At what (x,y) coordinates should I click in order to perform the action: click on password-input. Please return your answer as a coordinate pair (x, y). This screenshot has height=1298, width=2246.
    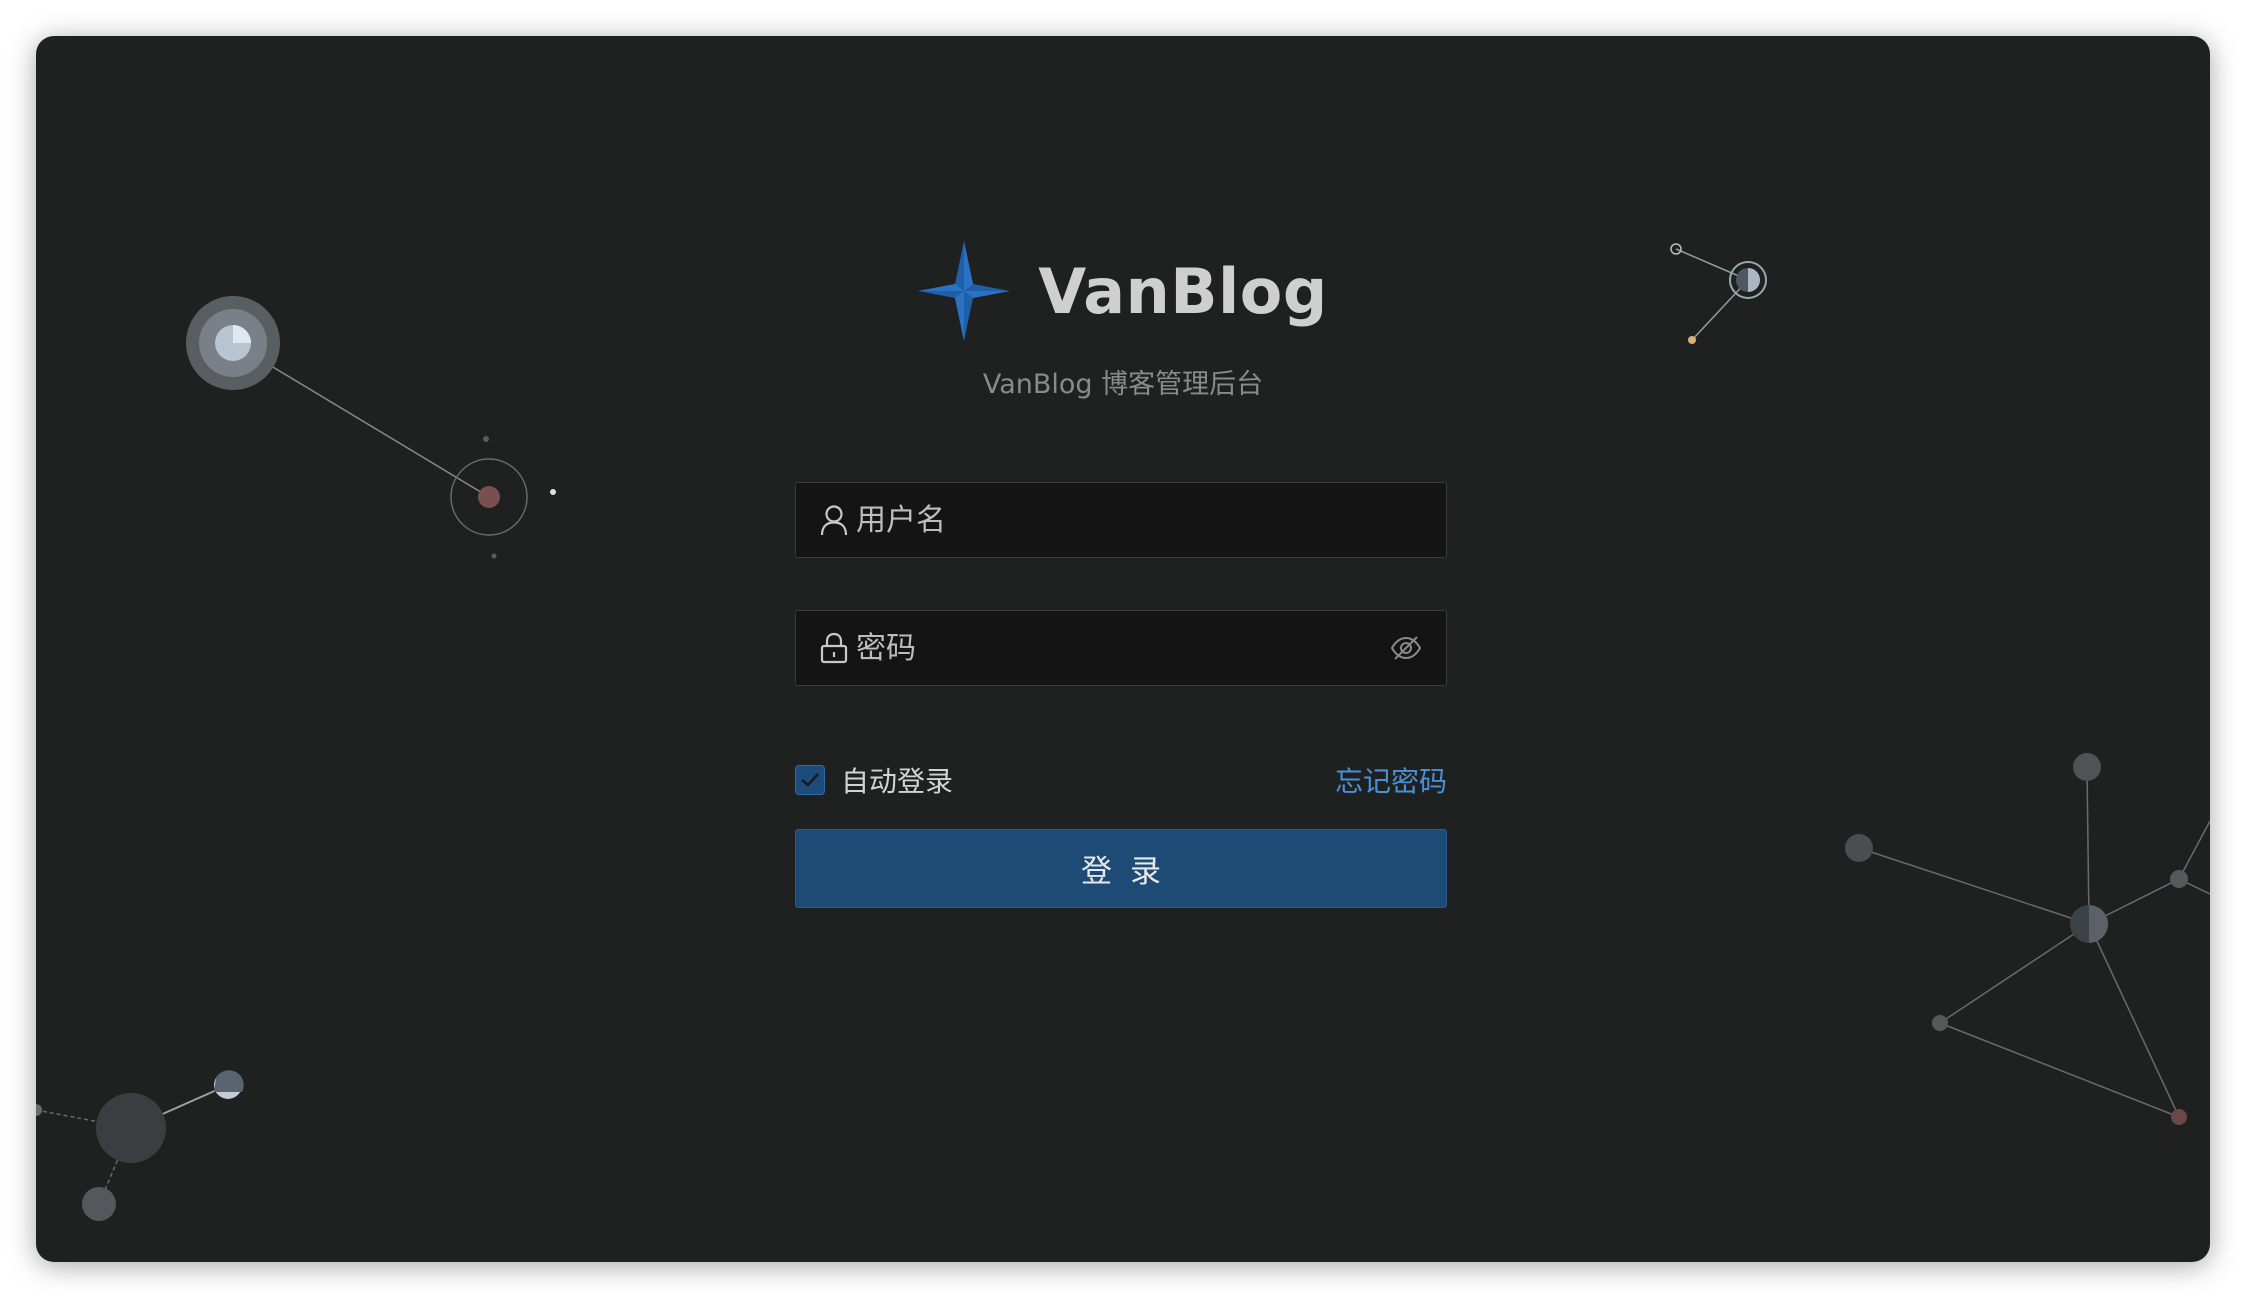
    Looking at the image, I should click on (1118, 648).